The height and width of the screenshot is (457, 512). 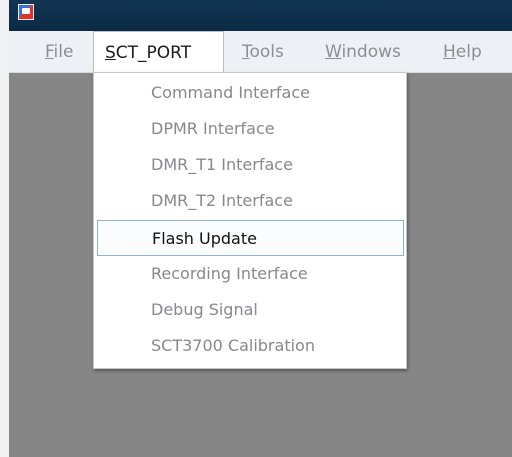 What do you see at coordinates (449, 52) in the screenshot?
I see `menu-help-mnemonic: H` at bounding box center [449, 52].